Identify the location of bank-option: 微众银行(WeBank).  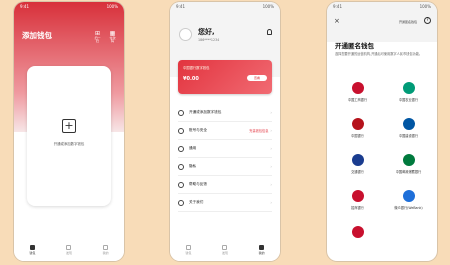
(408, 200).